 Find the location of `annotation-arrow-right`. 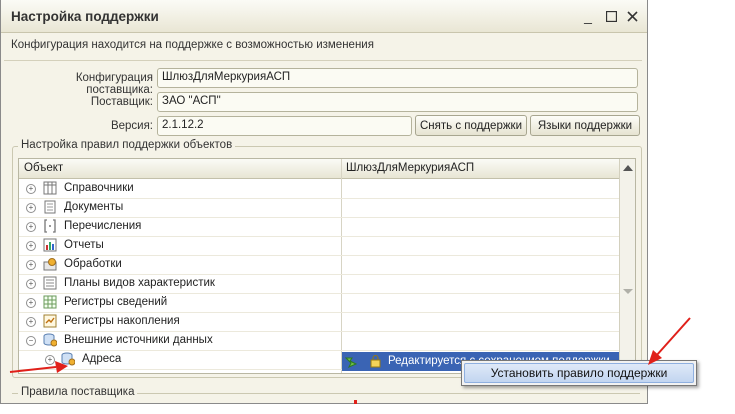

annotation-arrow-right is located at coordinates (669, 341).